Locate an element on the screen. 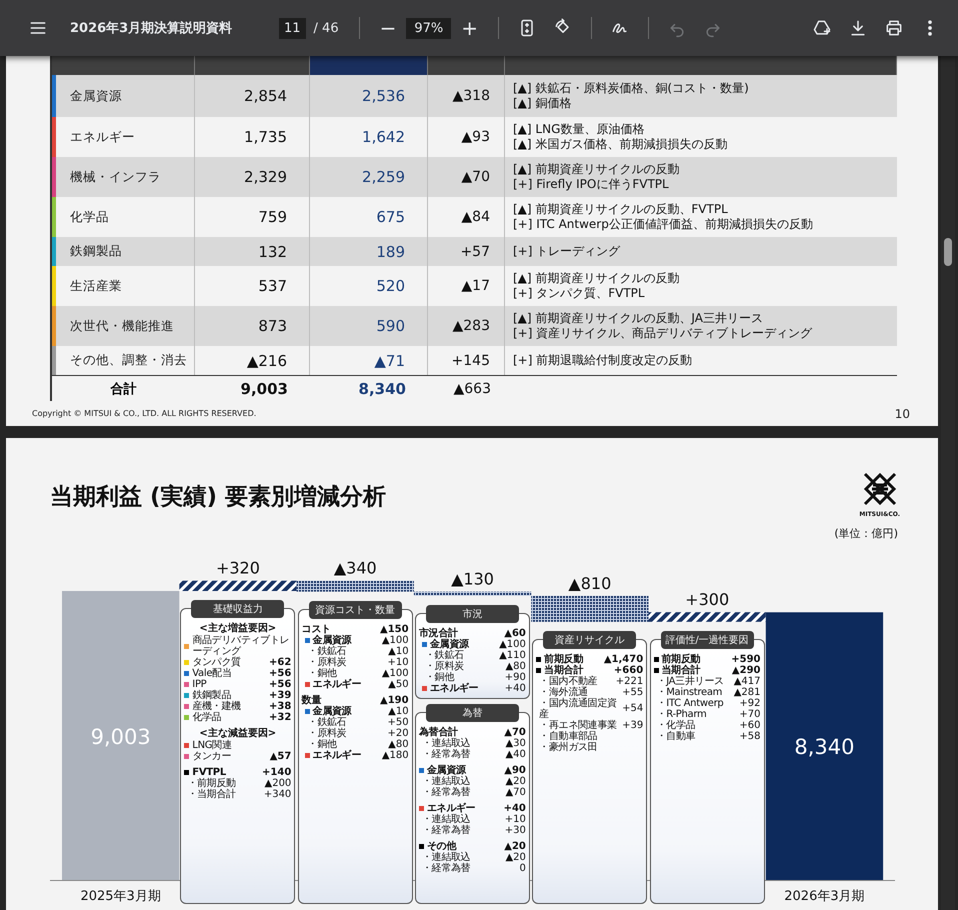 Image resolution: width=958 pixels, height=910 pixels. factor-label: FVTPL is located at coordinates (209, 772).